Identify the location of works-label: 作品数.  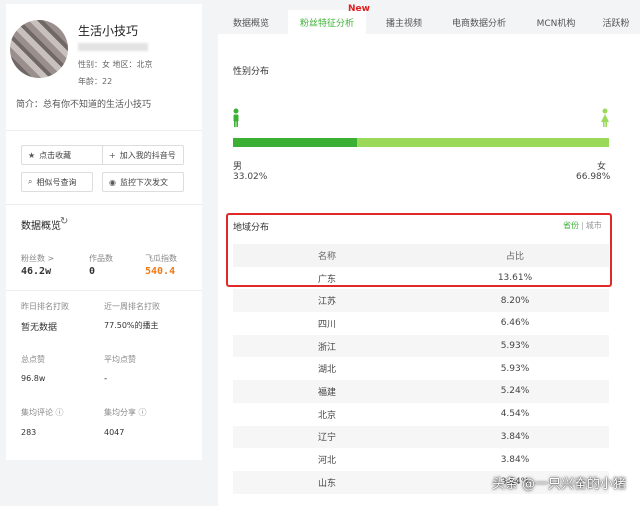
(101, 258).